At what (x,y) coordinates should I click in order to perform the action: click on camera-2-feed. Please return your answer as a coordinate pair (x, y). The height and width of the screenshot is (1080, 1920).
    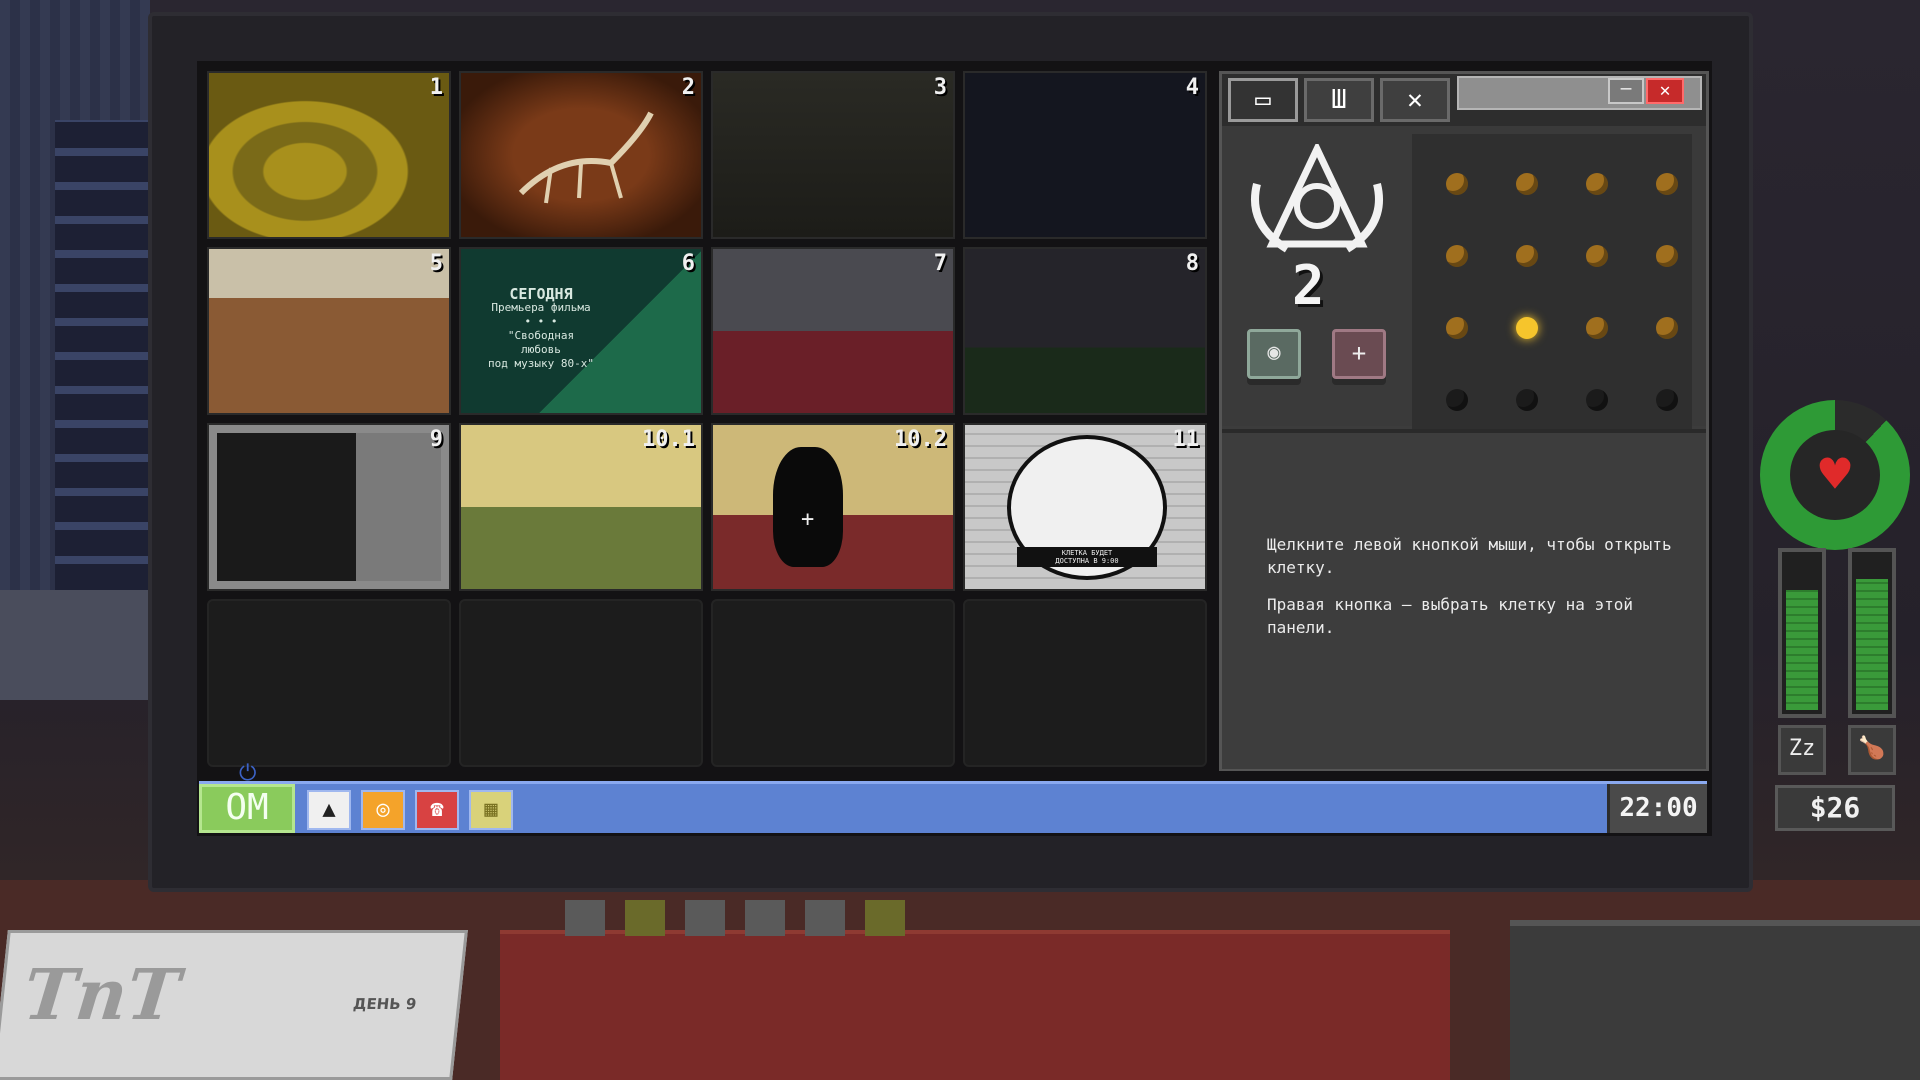
    Looking at the image, I should click on (581, 155).